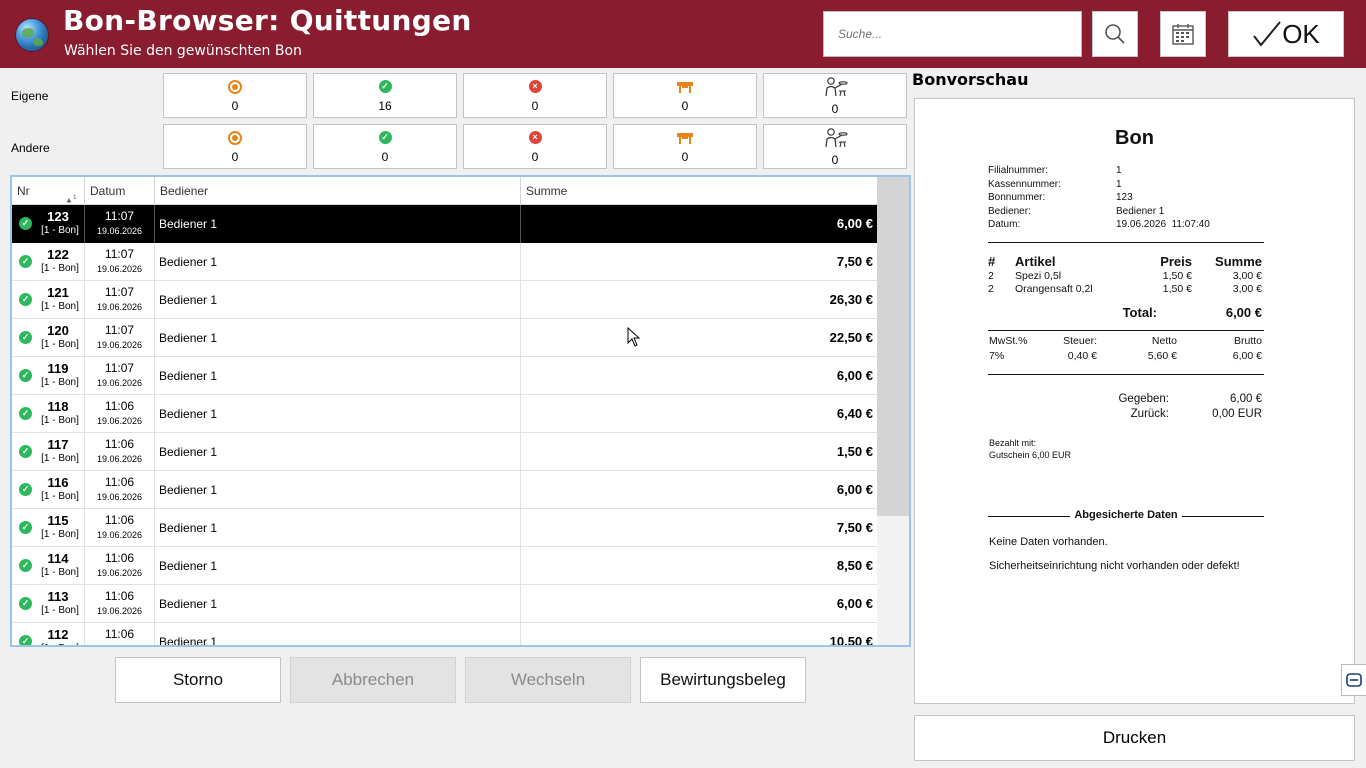 The height and width of the screenshot is (768, 1366). What do you see at coordinates (851, 299) in the screenshot?
I see `cell-summe: 26,30 €` at bounding box center [851, 299].